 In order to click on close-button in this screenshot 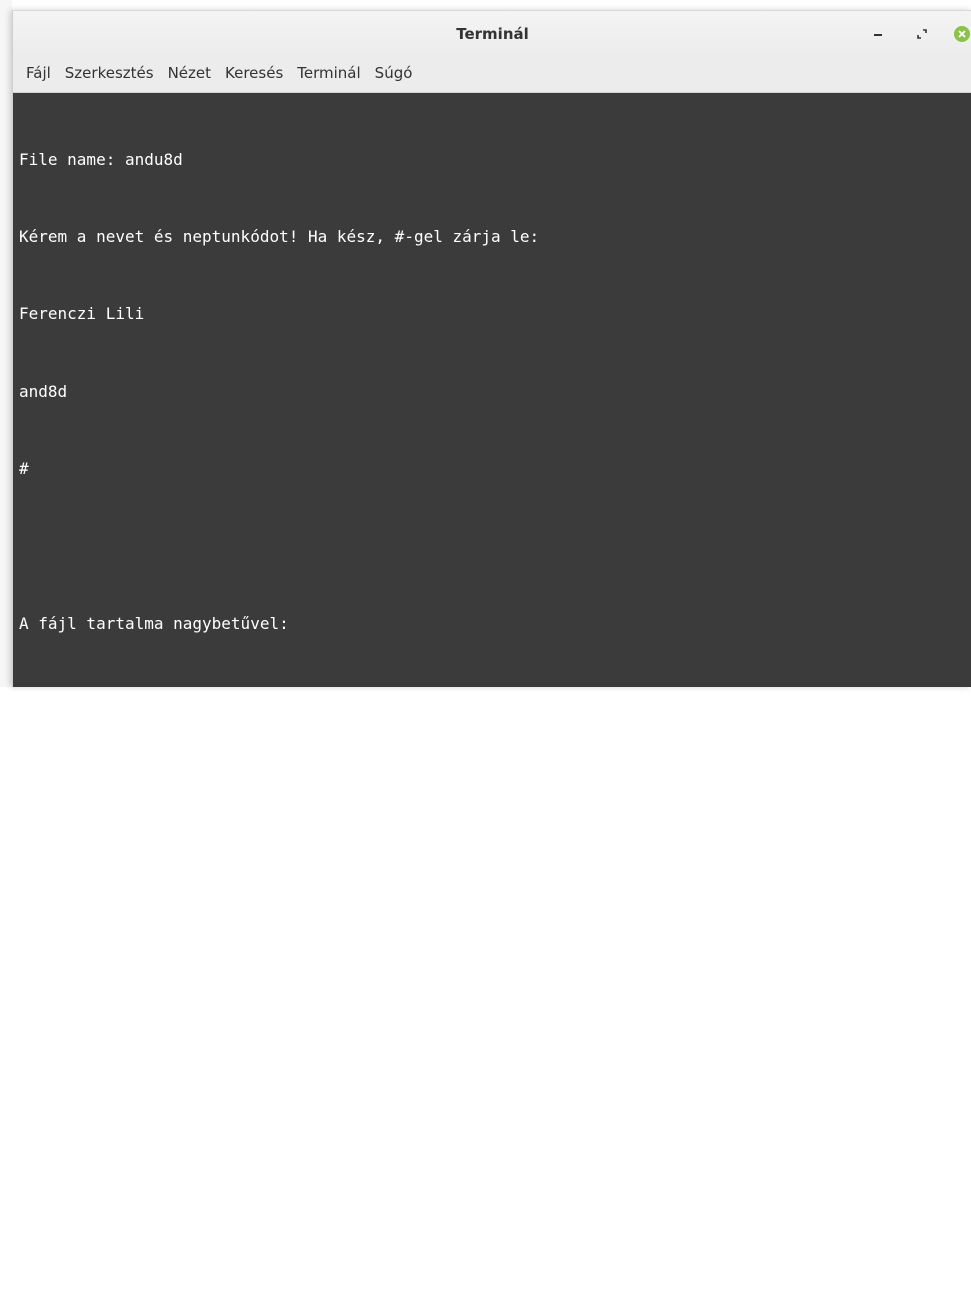, I will do `click(962, 34)`.